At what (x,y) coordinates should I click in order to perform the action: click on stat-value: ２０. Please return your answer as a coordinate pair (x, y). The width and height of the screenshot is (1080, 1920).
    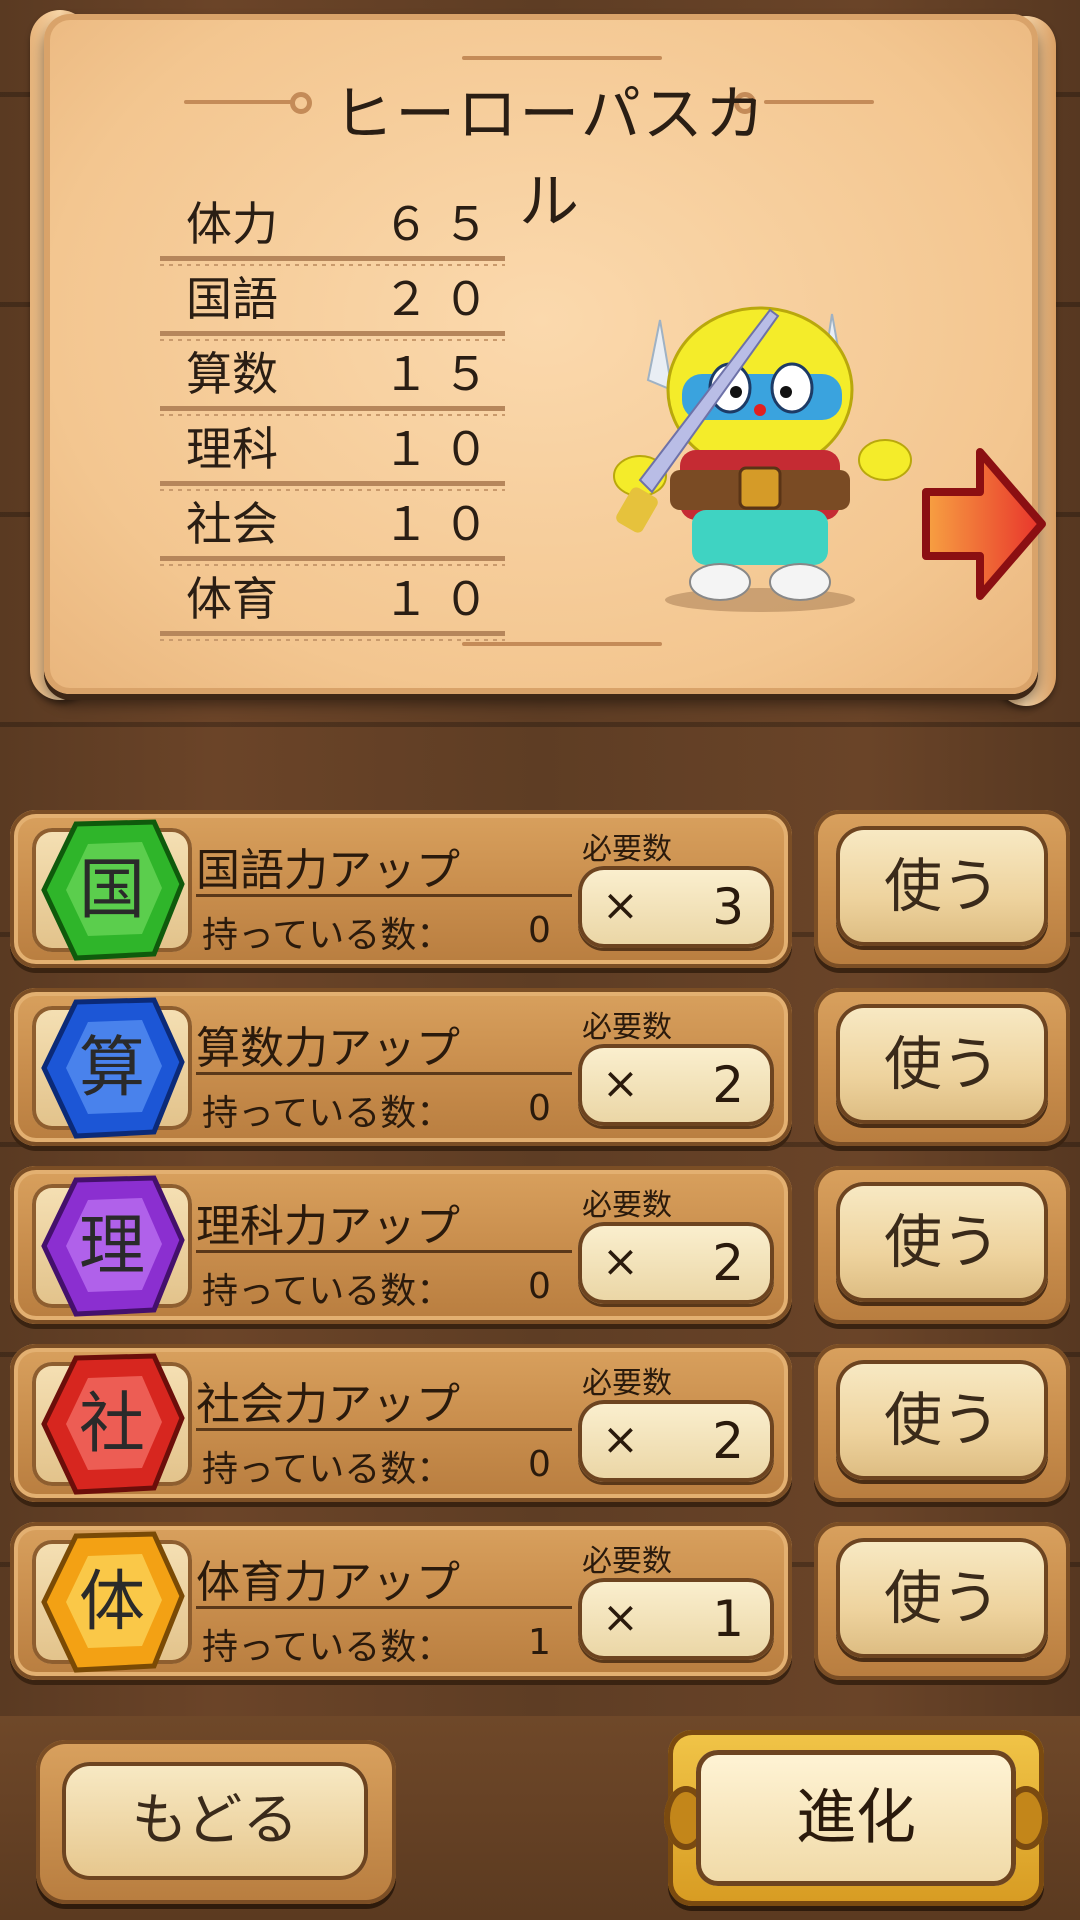
    Looking at the image, I should click on (443, 299).